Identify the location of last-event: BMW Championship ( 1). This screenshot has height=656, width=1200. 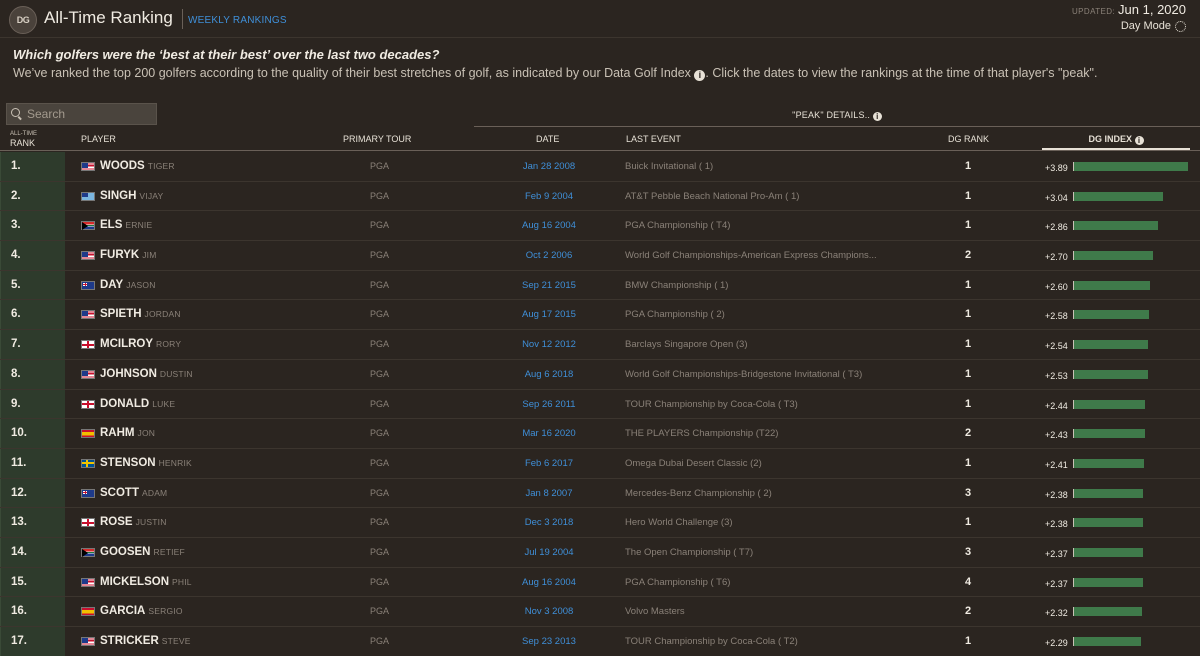
(677, 285).